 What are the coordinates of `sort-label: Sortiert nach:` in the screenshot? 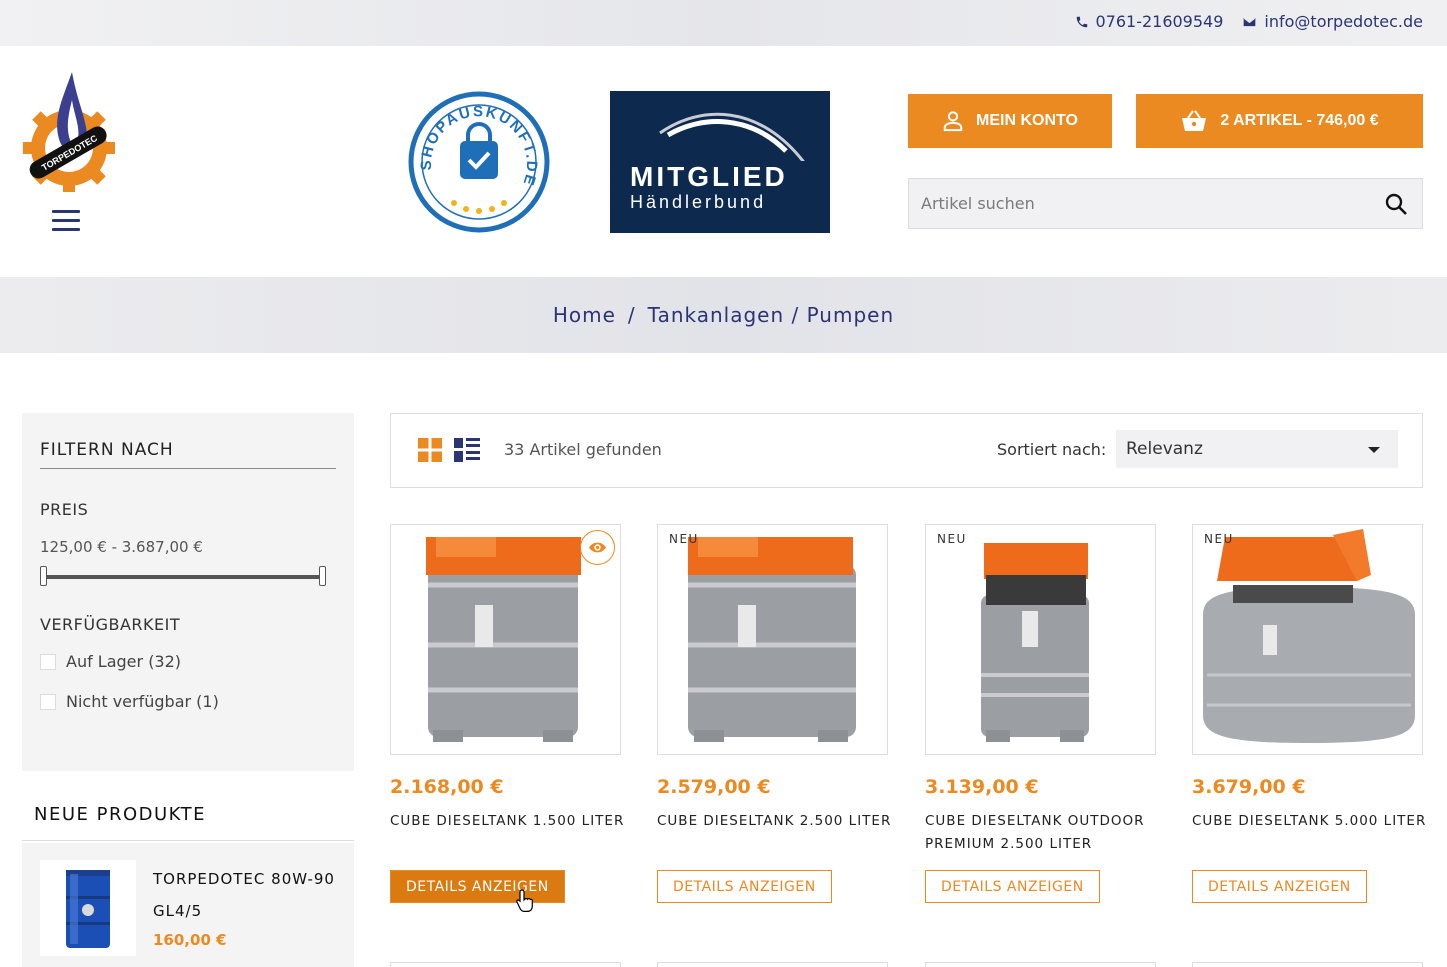 It's located at (1052, 449).